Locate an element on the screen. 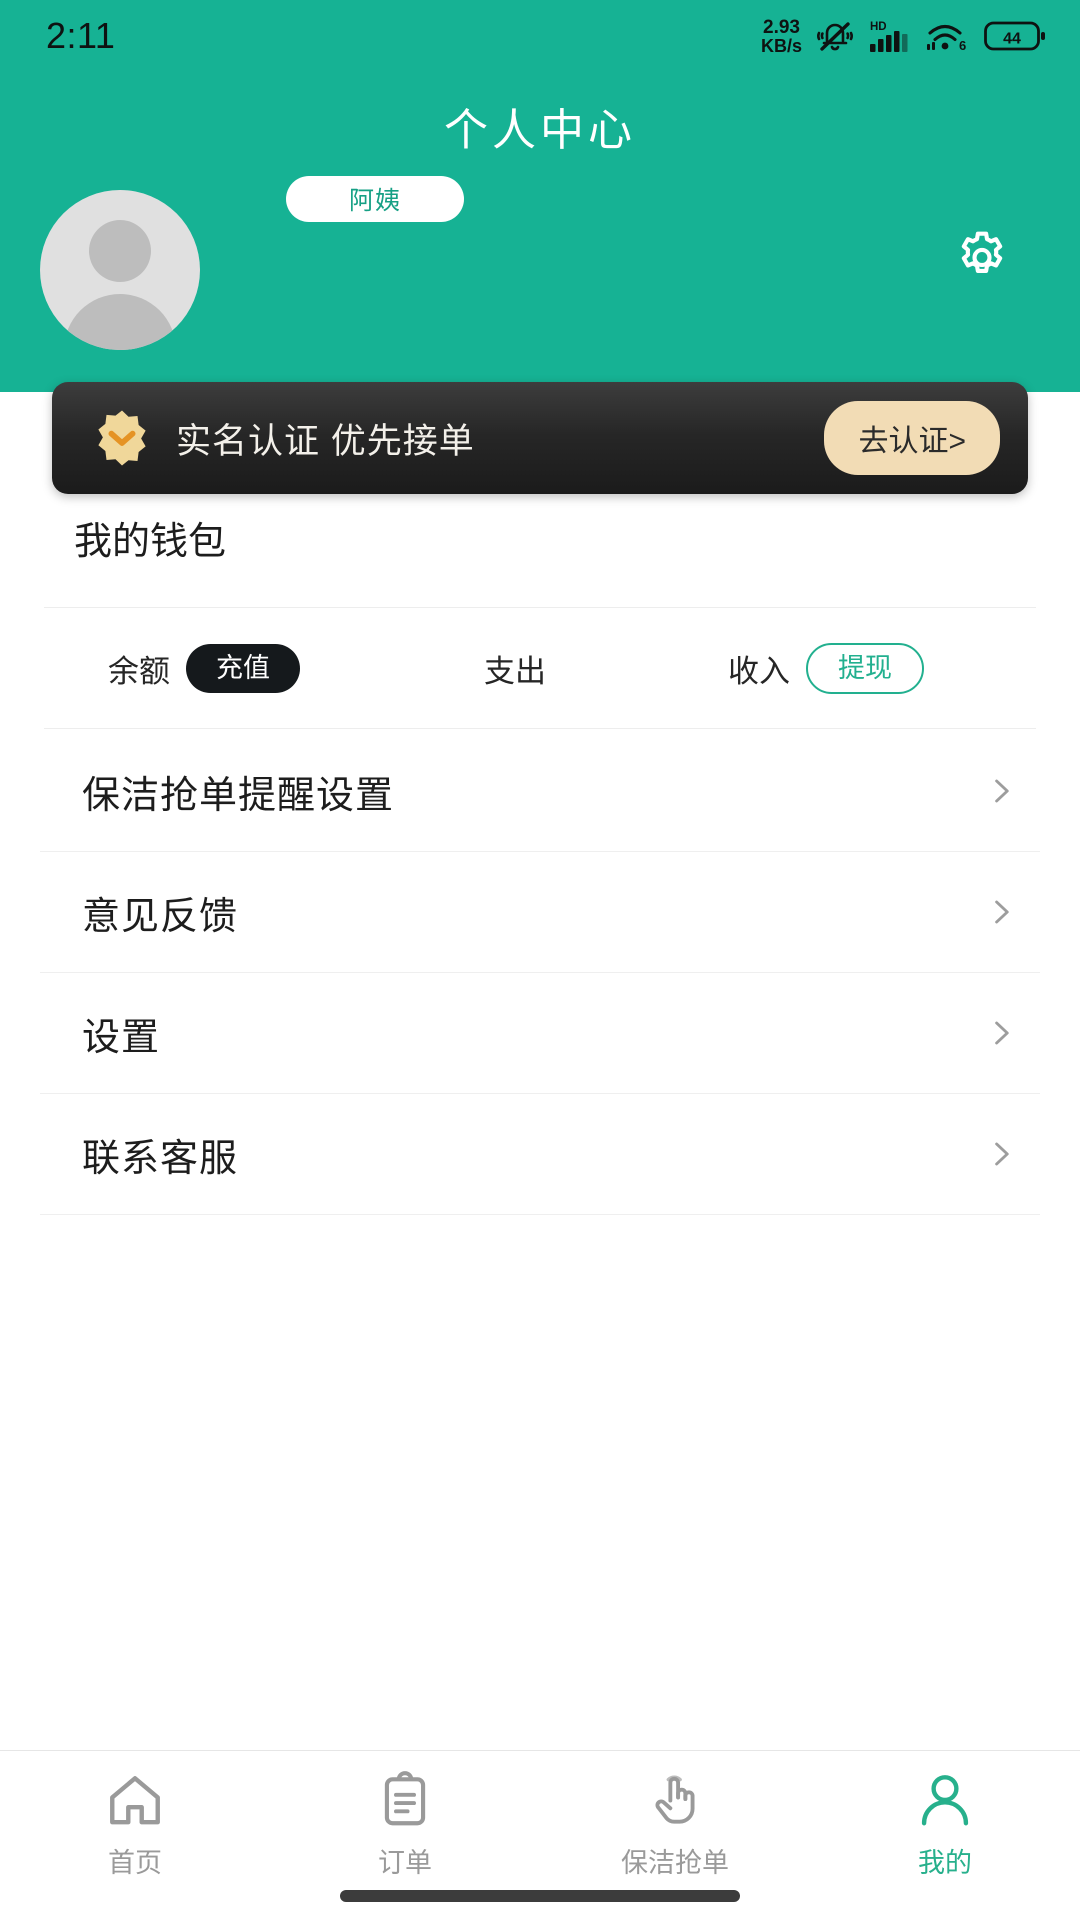 Image resolution: width=1080 pixels, height=1920 pixels. menu-item-label: 保洁抢单提醒设置 is located at coordinates (238, 795).